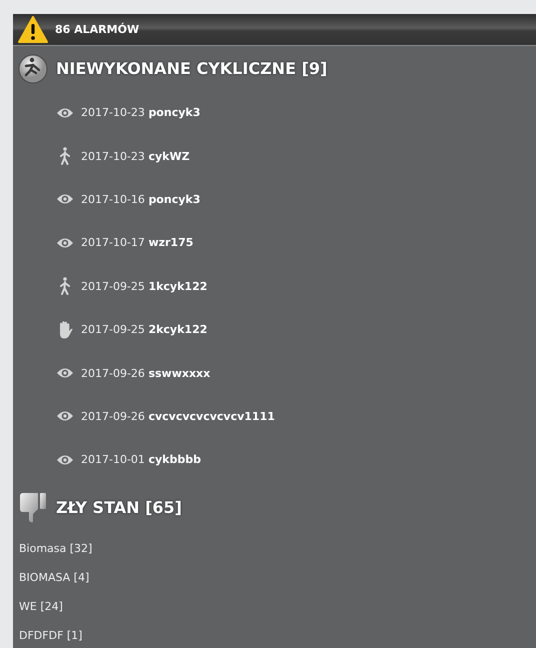 The height and width of the screenshot is (648, 536). Describe the element at coordinates (274, 548) in the screenshot. I see `group-link: Biomasa [32]` at that location.